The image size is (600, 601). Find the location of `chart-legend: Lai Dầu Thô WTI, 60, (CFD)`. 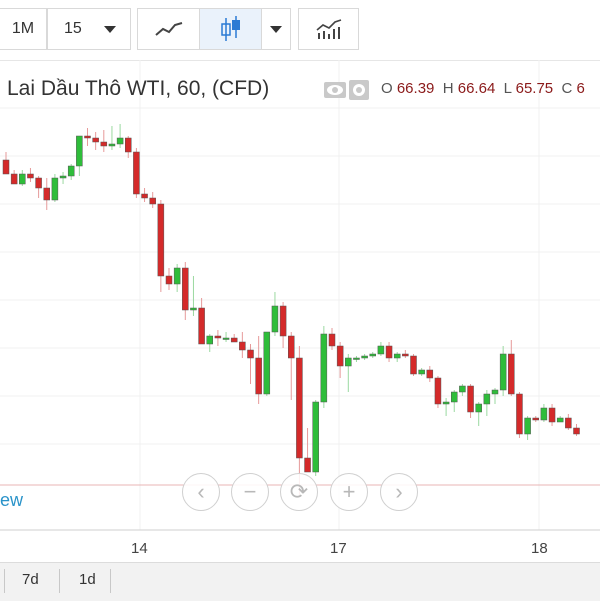

chart-legend: Lai Dầu Thô WTI, 60, (CFD) is located at coordinates (138, 89).